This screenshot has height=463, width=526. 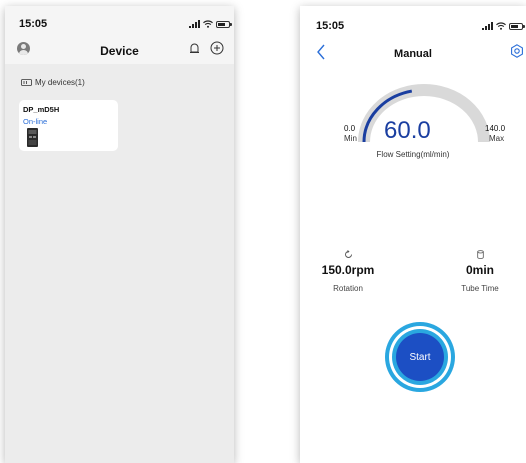 I want to click on my-devices-section: My devices(1), so click(x=53, y=82).